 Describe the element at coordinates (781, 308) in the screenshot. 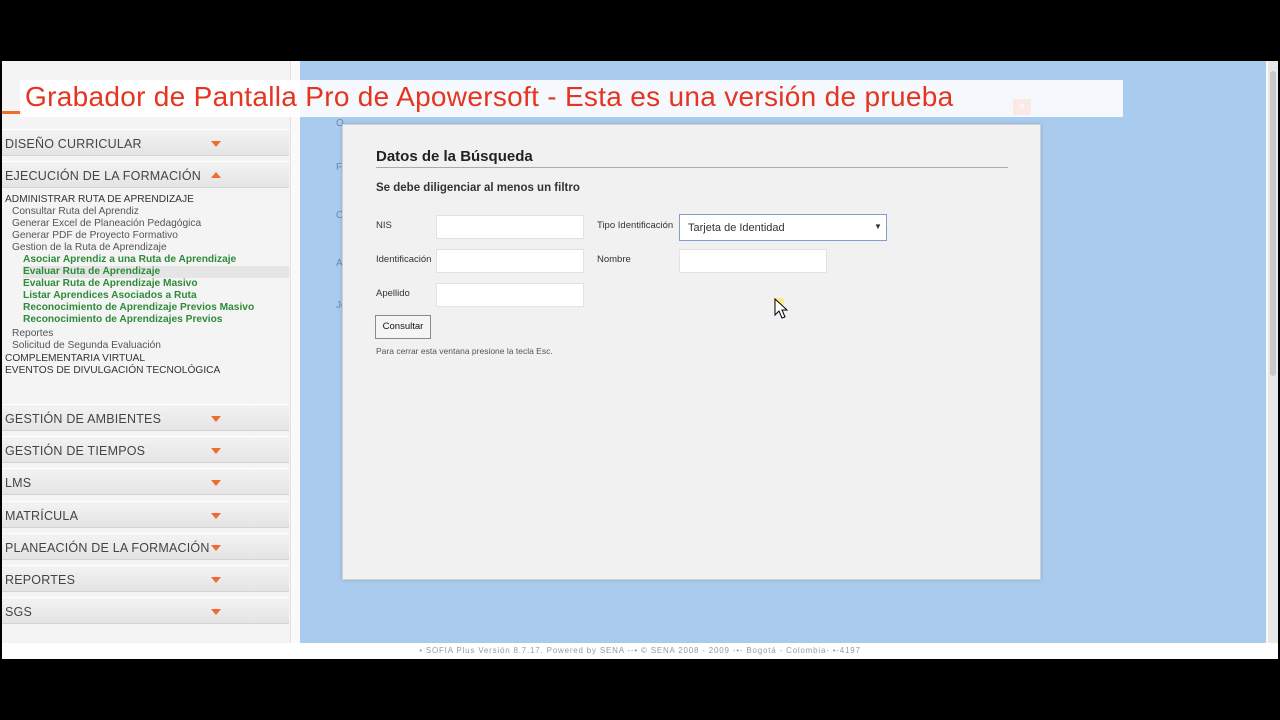

I see `mouse-pointer-icon` at that location.